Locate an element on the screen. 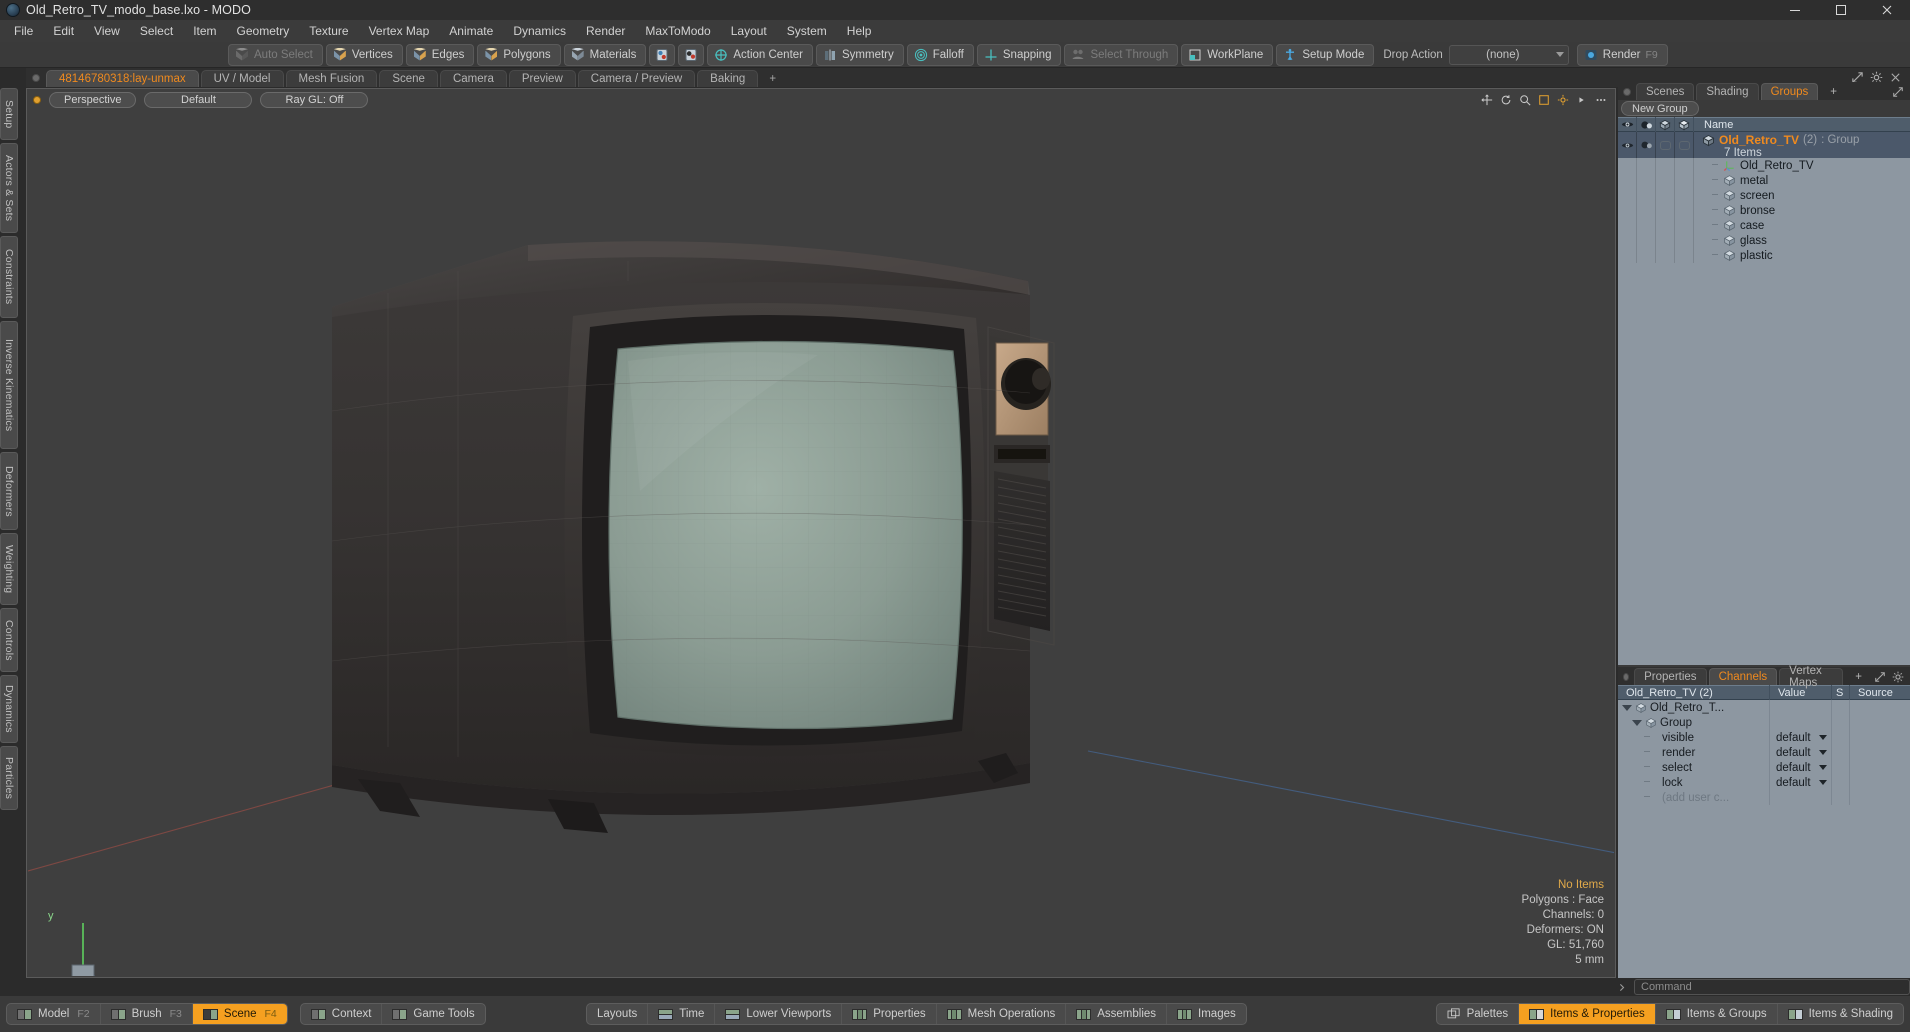  symmetry-button: Symmetry is located at coordinates (860, 54).